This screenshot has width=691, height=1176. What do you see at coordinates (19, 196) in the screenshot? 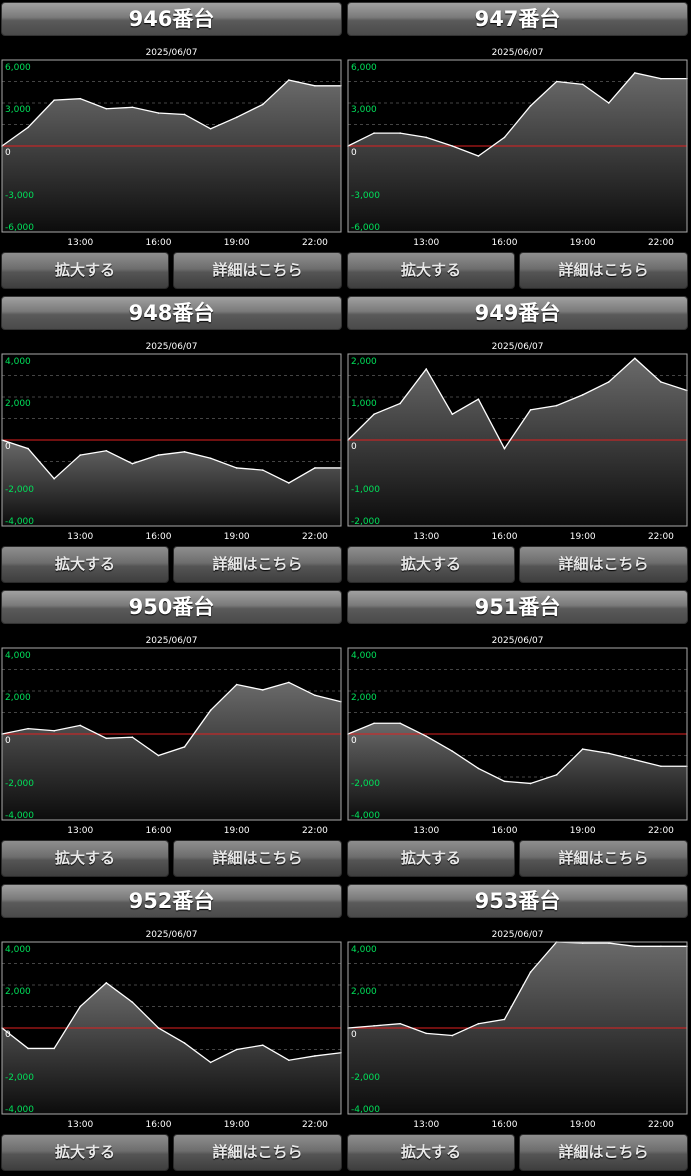
I see `y-tick-label: -3,000` at bounding box center [19, 196].